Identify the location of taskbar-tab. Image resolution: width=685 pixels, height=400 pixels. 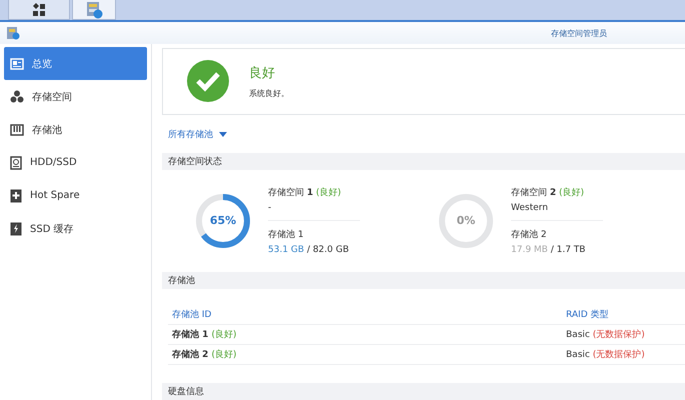
(39, 10).